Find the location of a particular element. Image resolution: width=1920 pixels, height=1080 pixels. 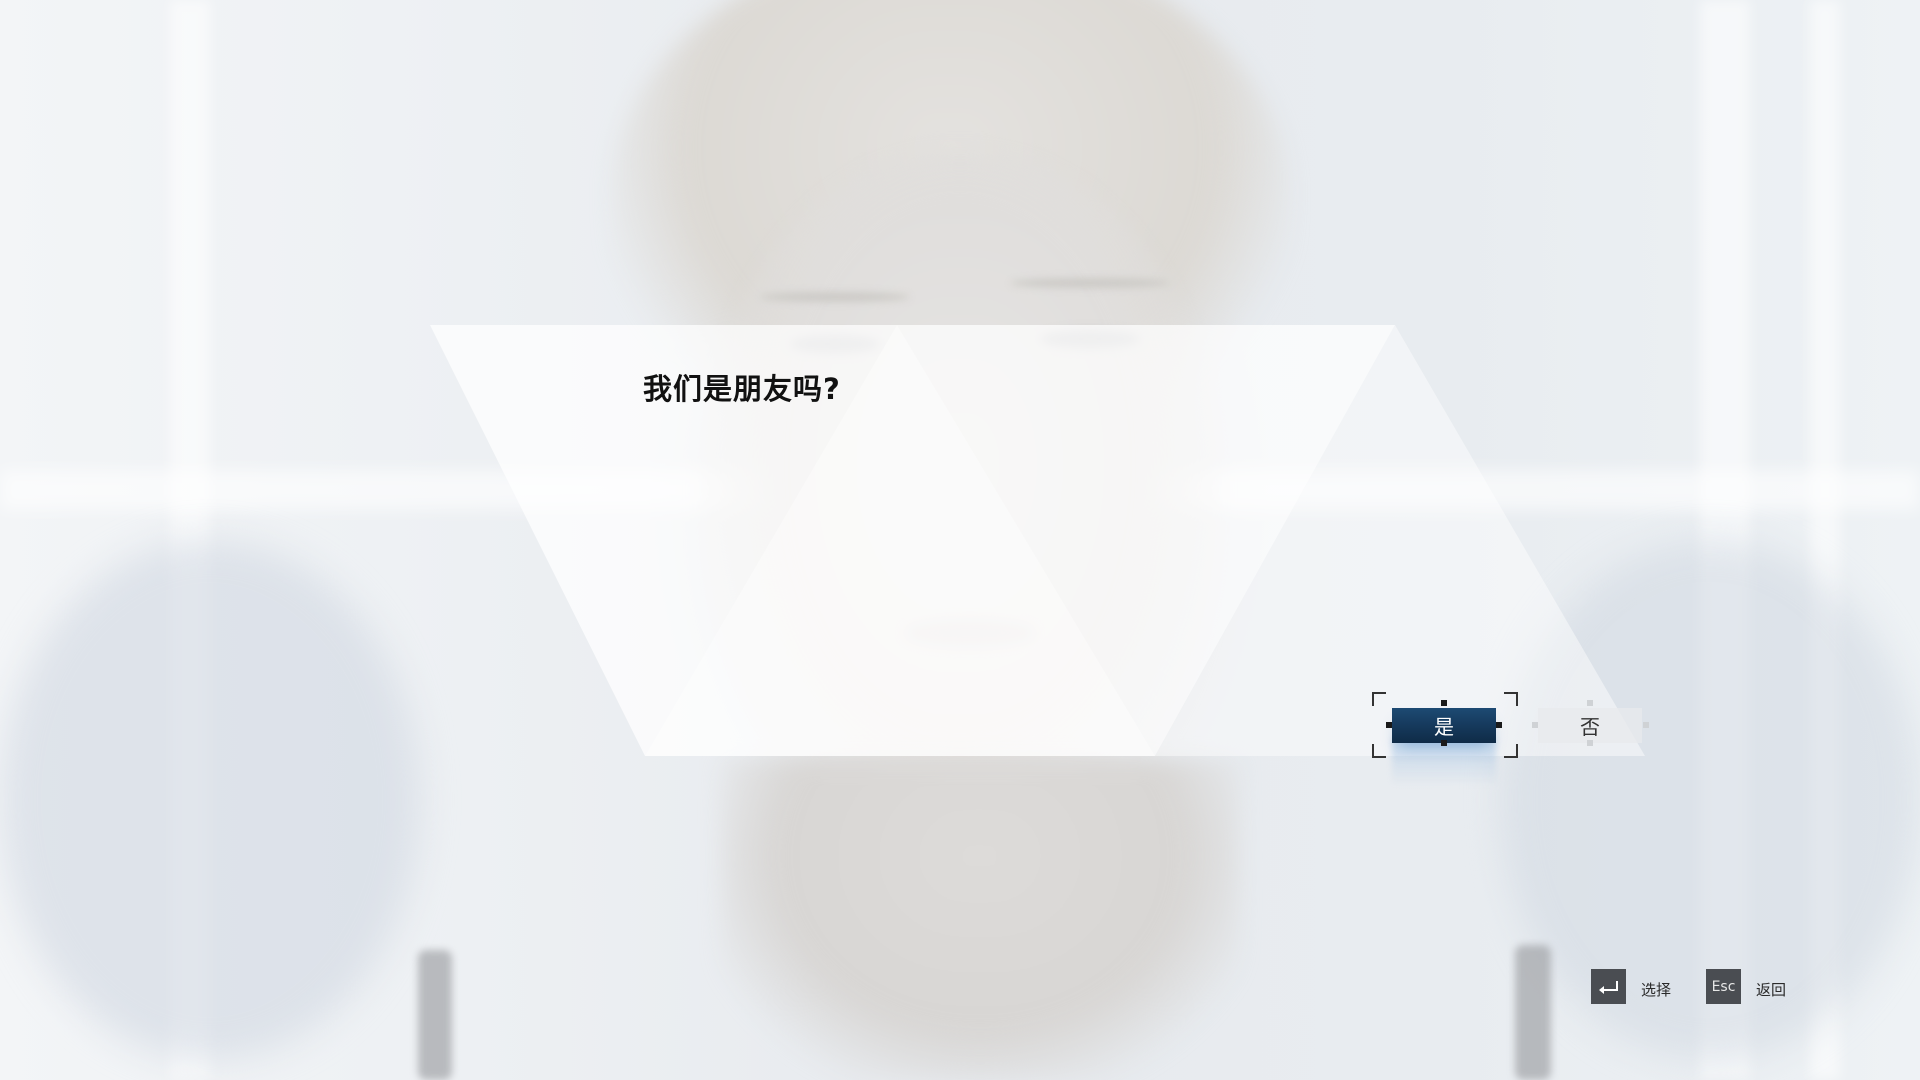

dialog-question: 我们是朋友吗? is located at coordinates (742, 389).